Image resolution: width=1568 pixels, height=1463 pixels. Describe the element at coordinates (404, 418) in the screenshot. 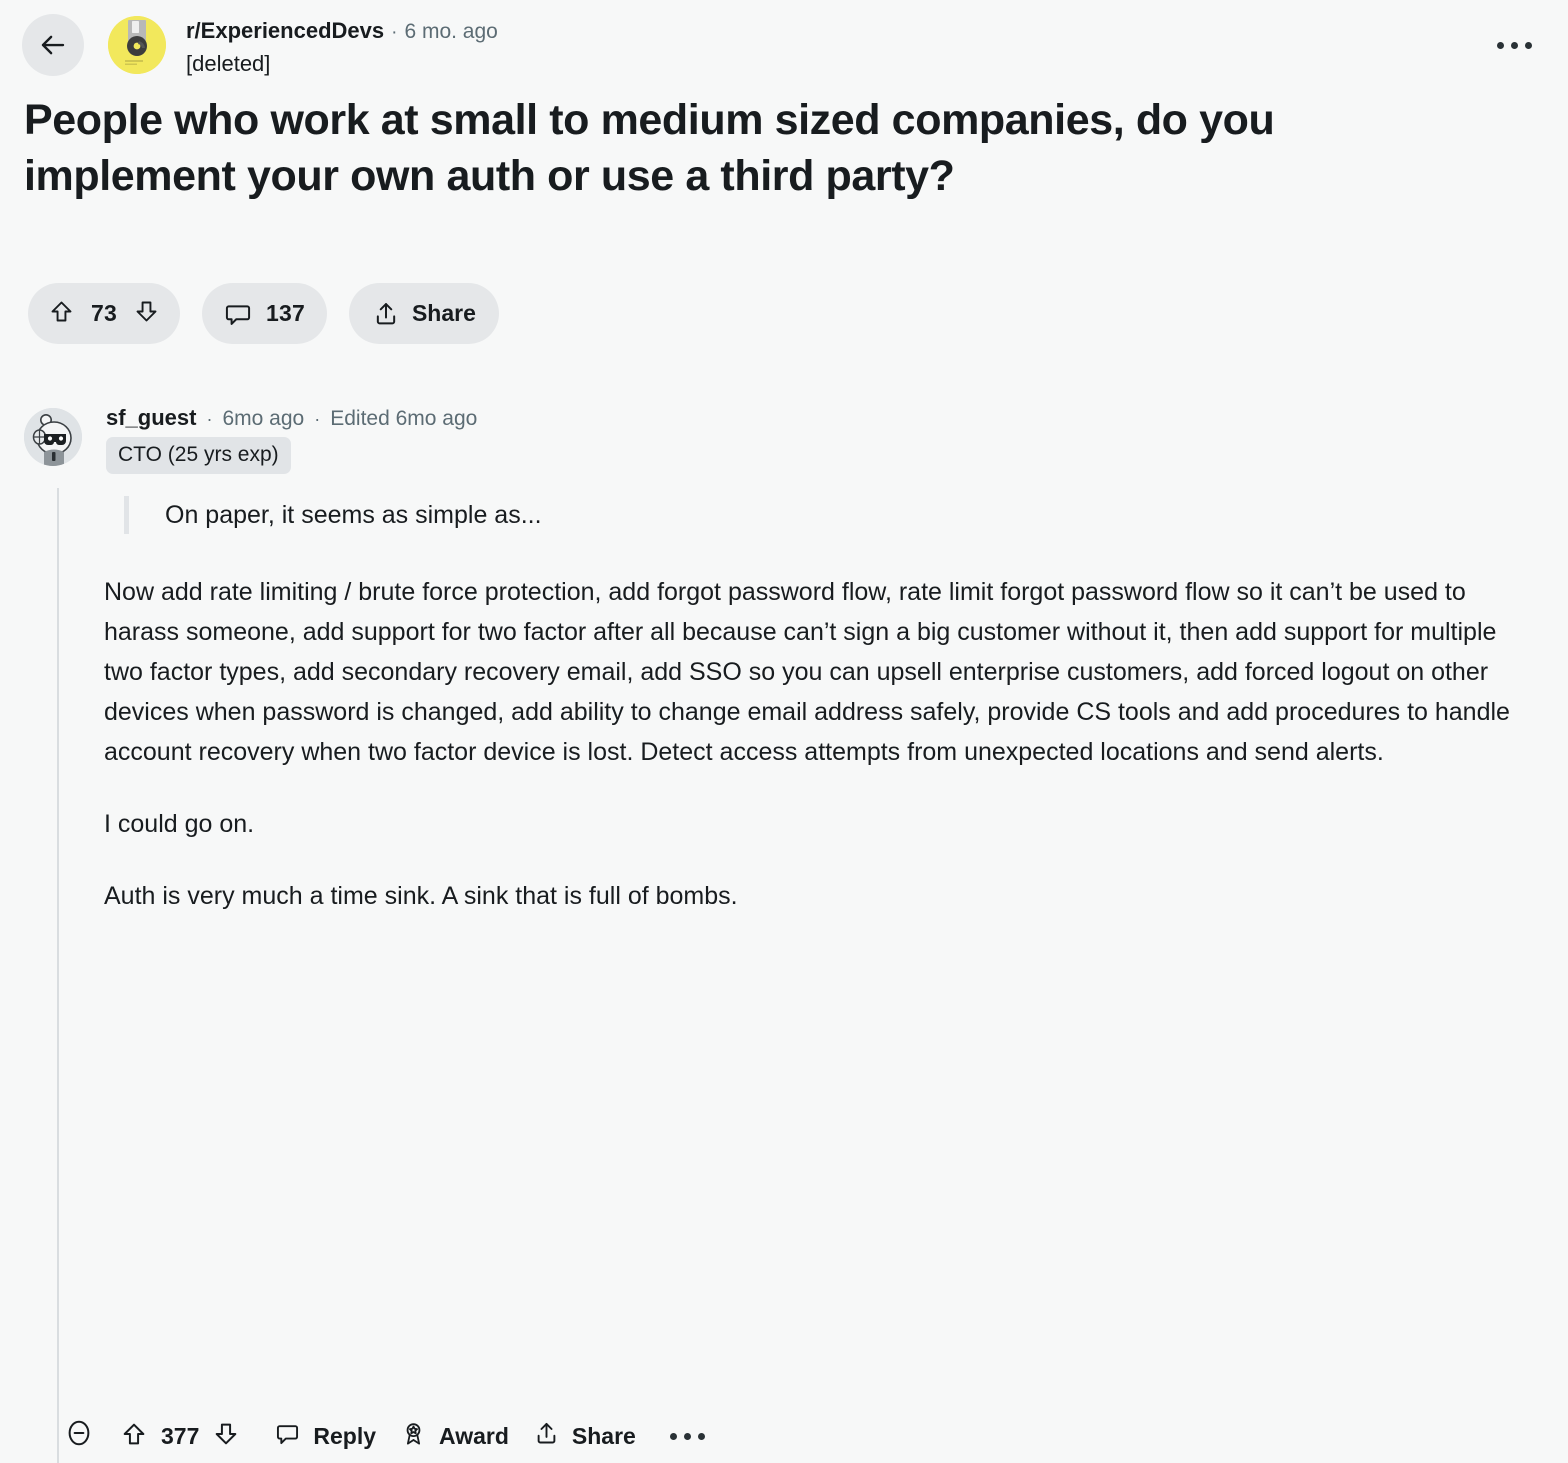

I see `comment-edited: Edited 6mo ago` at that location.